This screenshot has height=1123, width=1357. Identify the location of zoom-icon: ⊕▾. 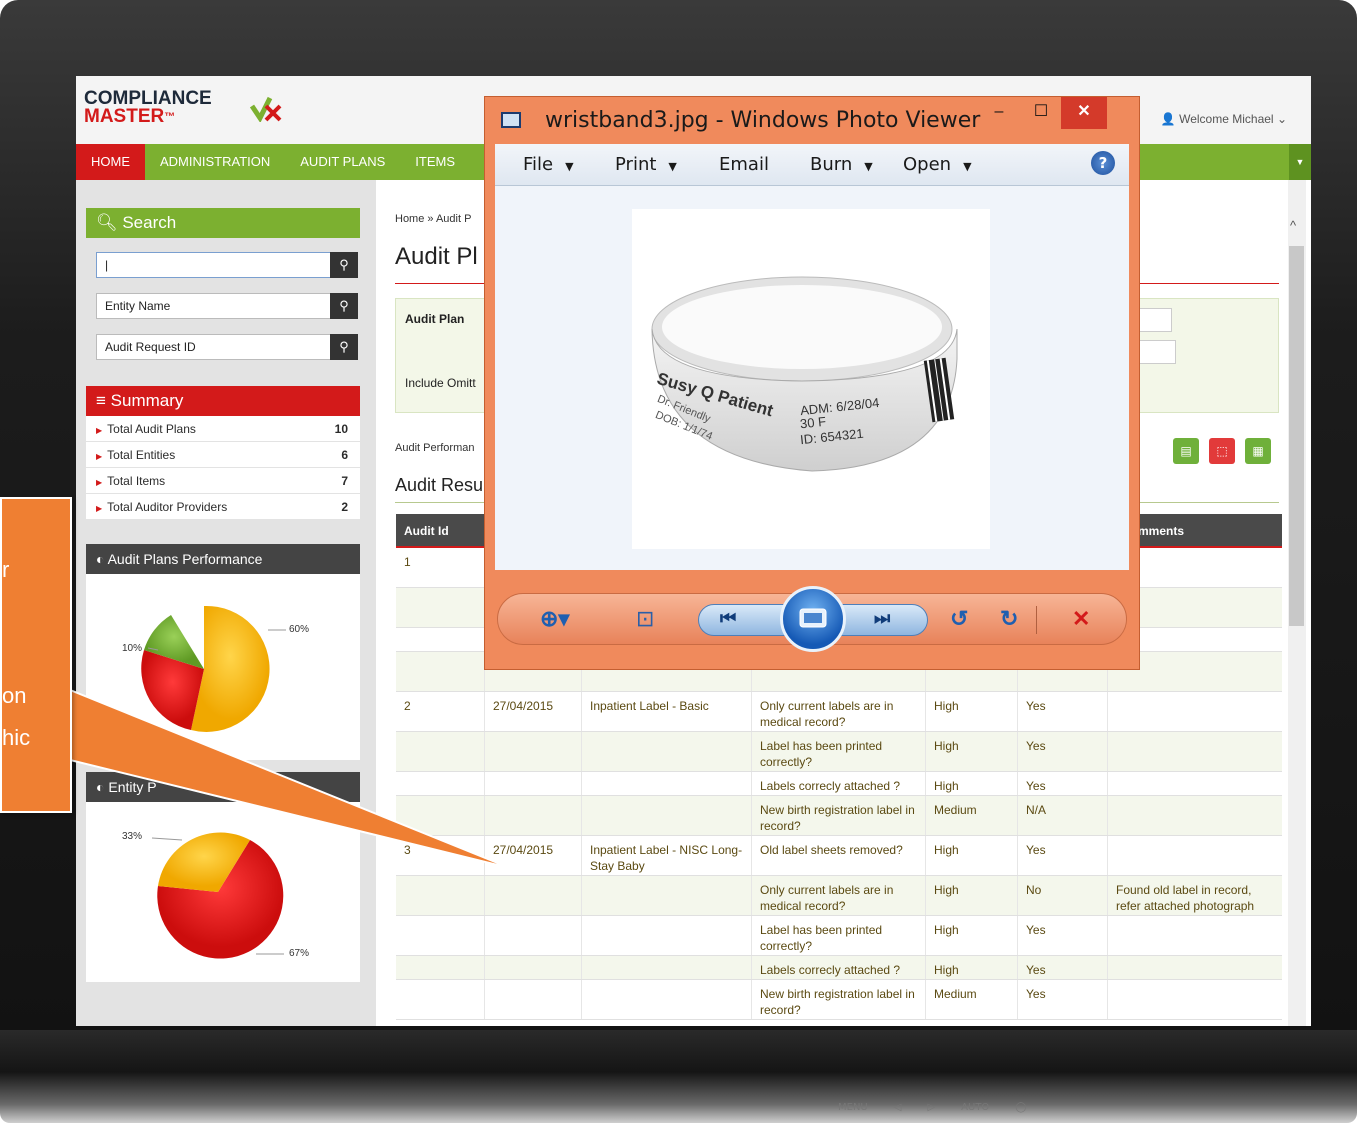
(554, 619).